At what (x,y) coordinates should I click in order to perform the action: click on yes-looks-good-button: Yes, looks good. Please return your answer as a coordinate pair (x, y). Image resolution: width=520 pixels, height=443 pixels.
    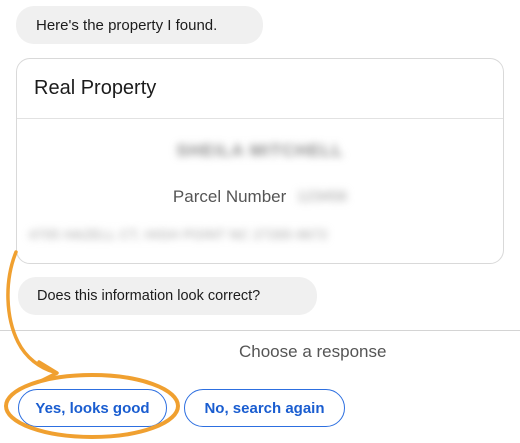
    Looking at the image, I should click on (92, 408).